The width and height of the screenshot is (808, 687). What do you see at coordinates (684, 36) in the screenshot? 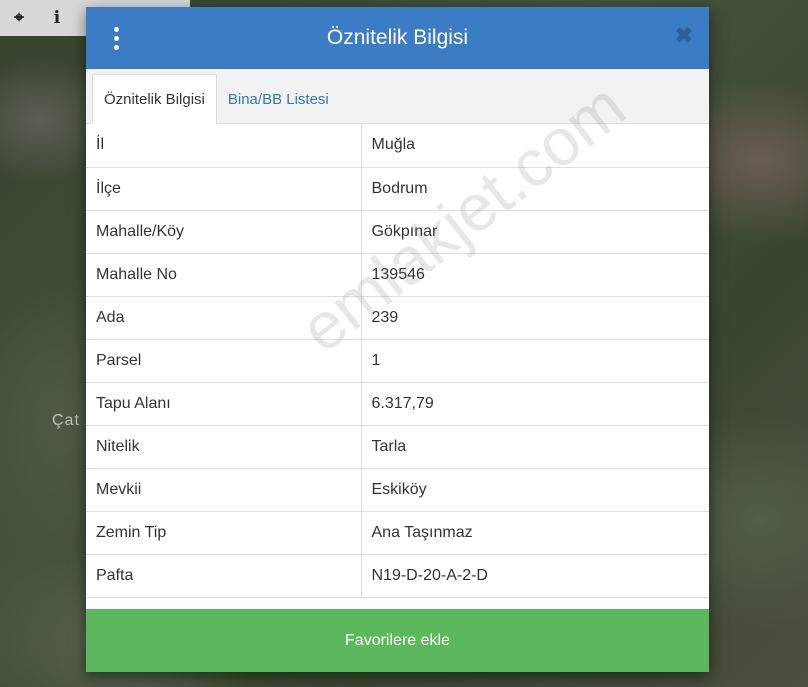
I see `close-icon: ✖` at bounding box center [684, 36].